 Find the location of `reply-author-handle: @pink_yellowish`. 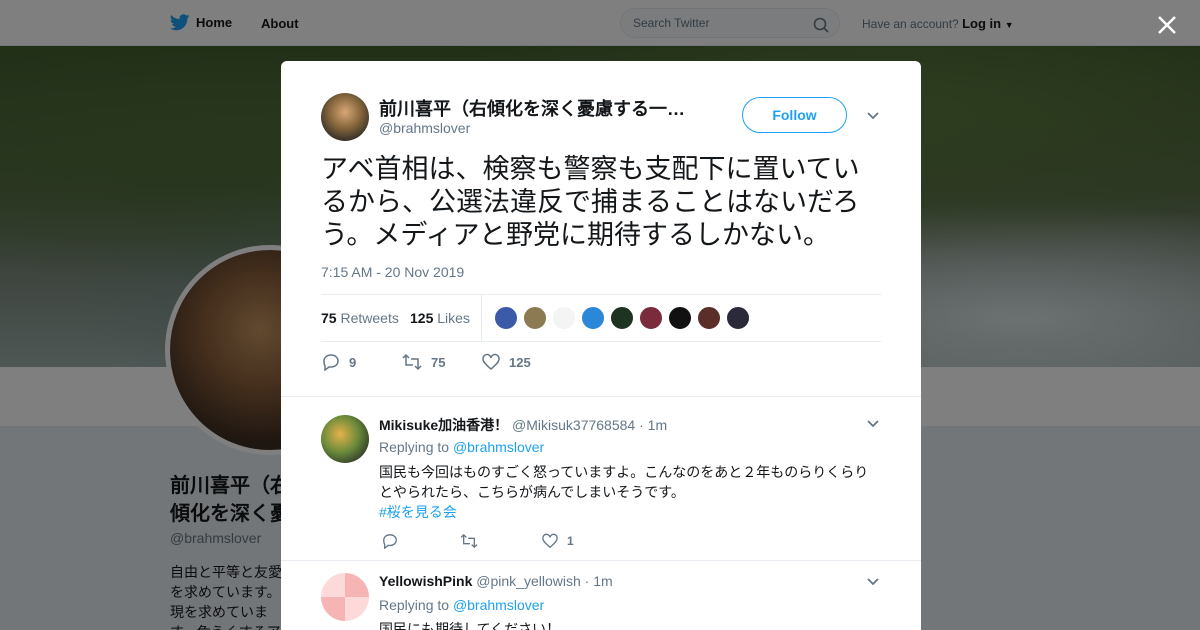

reply-author-handle: @pink_yellowish is located at coordinates (528, 581).